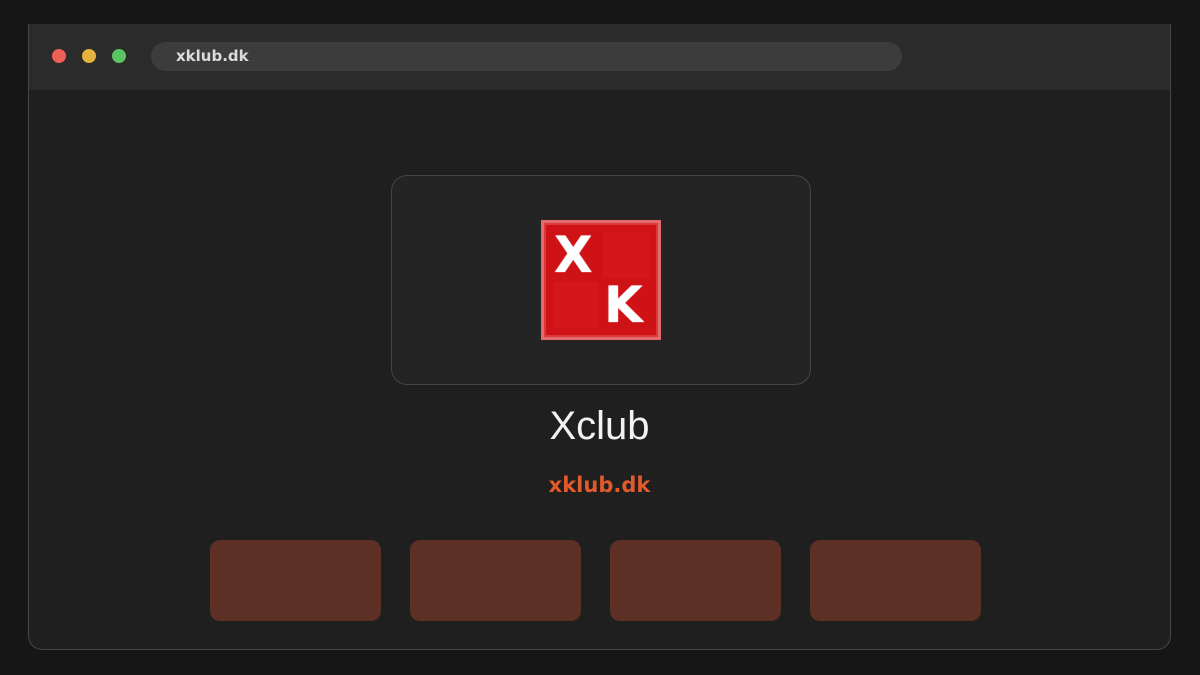 Image resolution: width=1200 pixels, height=675 pixels. Describe the element at coordinates (623, 305) in the screenshot. I see `logo-letter-k: K` at that location.